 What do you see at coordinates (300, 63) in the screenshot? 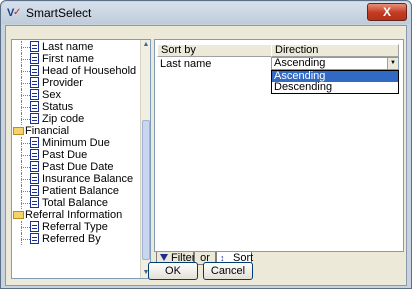
I see `direction-value: Ascending` at bounding box center [300, 63].